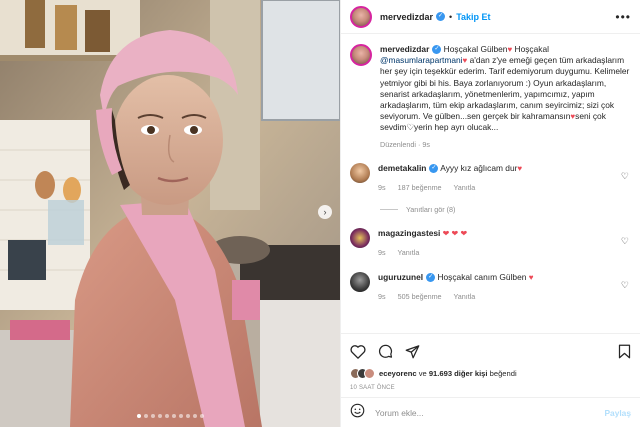 Image resolution: width=640 pixels, height=427 pixels. What do you see at coordinates (400, 277) in the screenshot?
I see `comment-username: uguruzunel` at bounding box center [400, 277].